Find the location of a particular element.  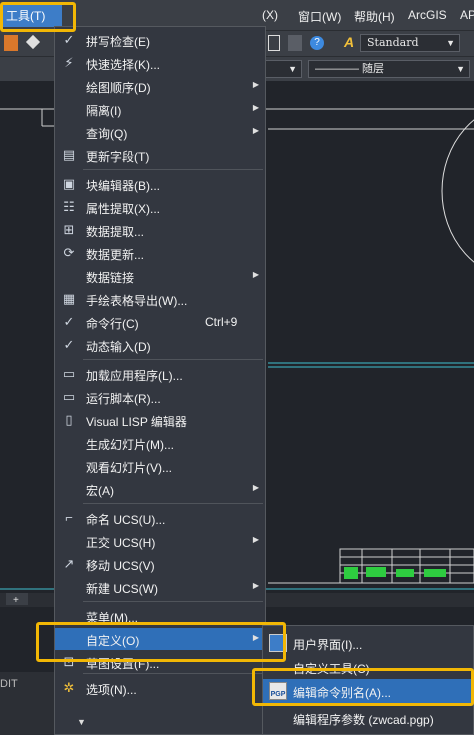

options-gear-icon: ✲ is located at coordinates (69, 687).